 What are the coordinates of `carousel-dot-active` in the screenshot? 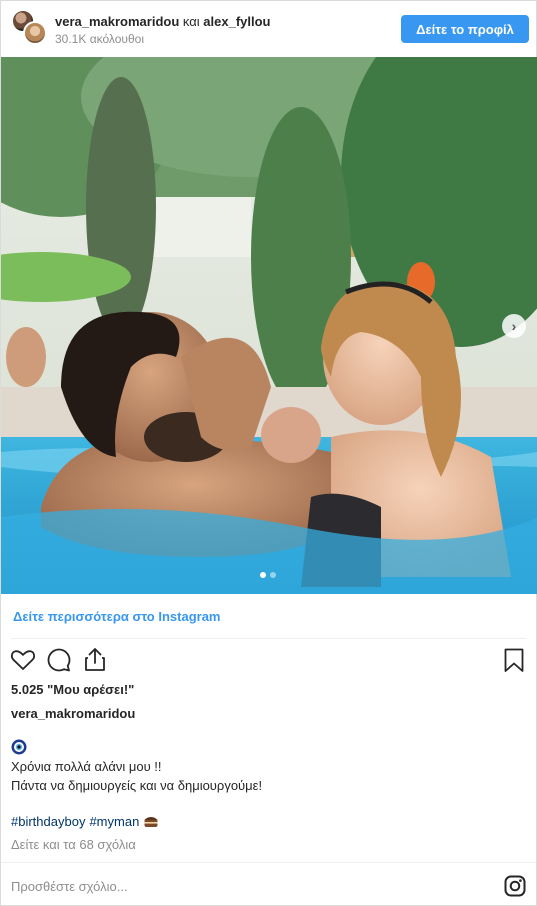 It's located at (263, 575).